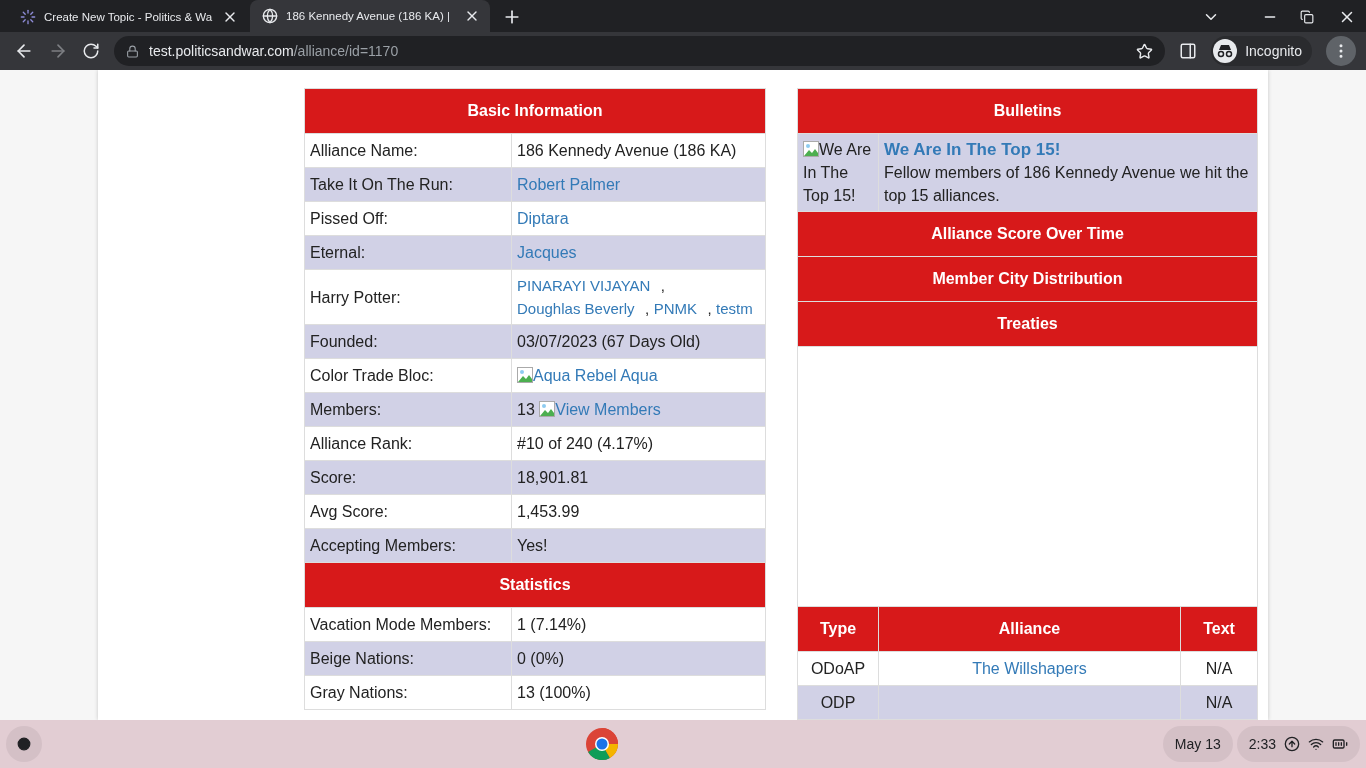 This screenshot has width=1366, height=768. I want to click on label-cell: Accepting Members:, so click(408, 545).